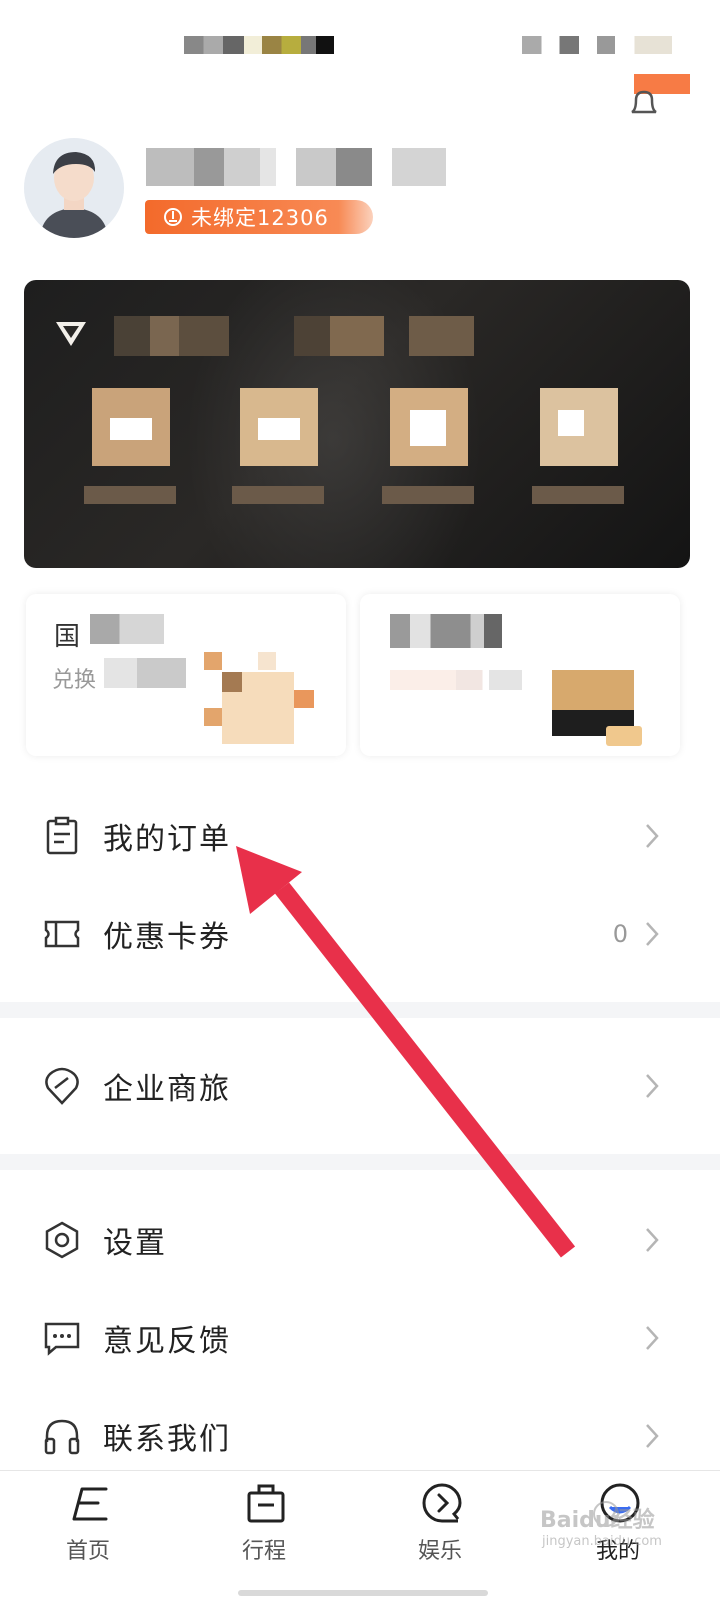 The image size is (720, 1600). I want to click on headphones-icon, so click(62, 1437).